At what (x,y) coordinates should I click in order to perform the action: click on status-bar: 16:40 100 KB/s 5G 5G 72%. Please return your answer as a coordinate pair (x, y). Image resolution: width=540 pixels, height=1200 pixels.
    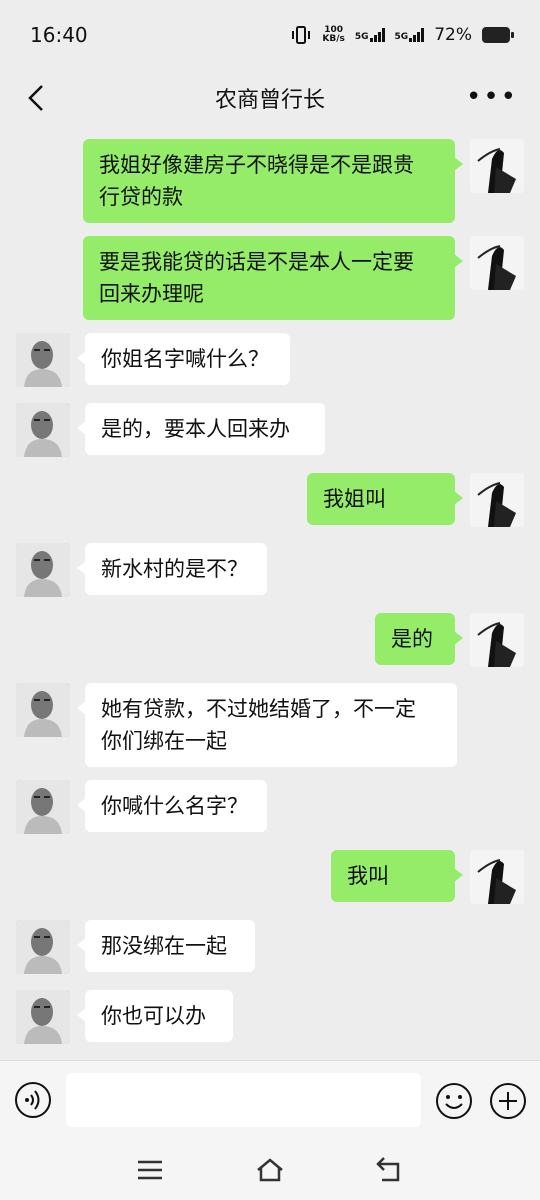
    Looking at the image, I should click on (270, 35).